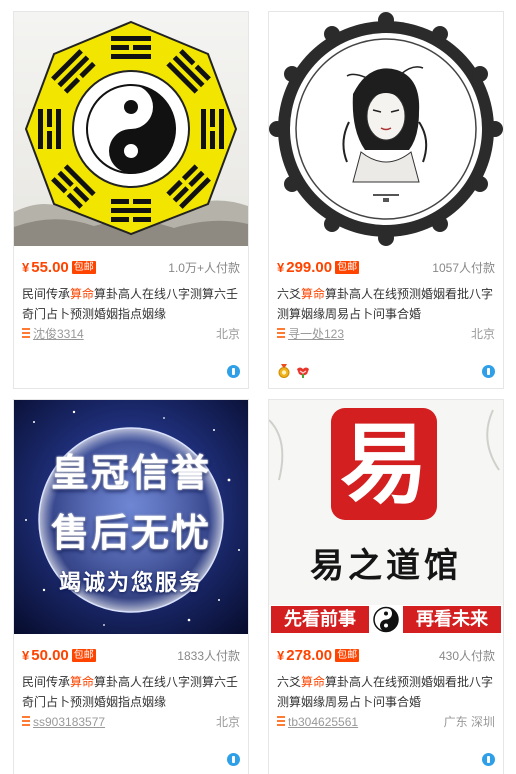  I want to click on product-image-bagua, so click(131, 129).